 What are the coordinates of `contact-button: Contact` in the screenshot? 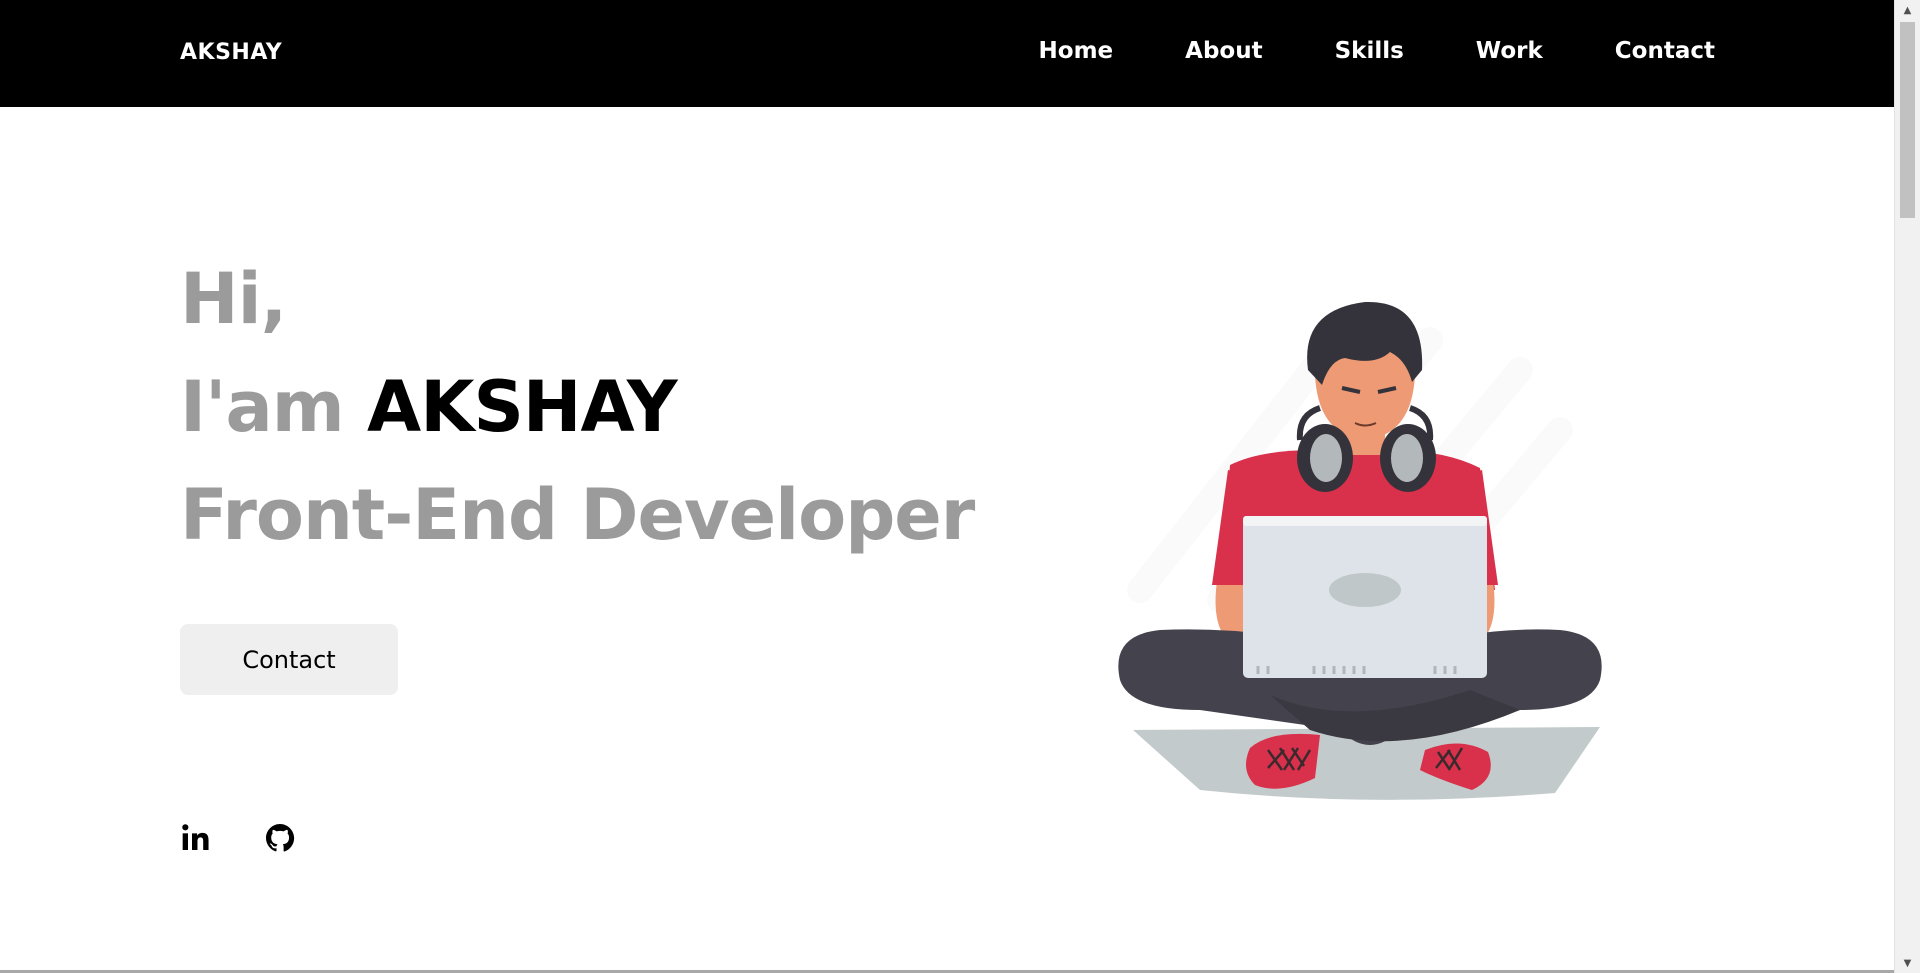 It's located at (289, 659).